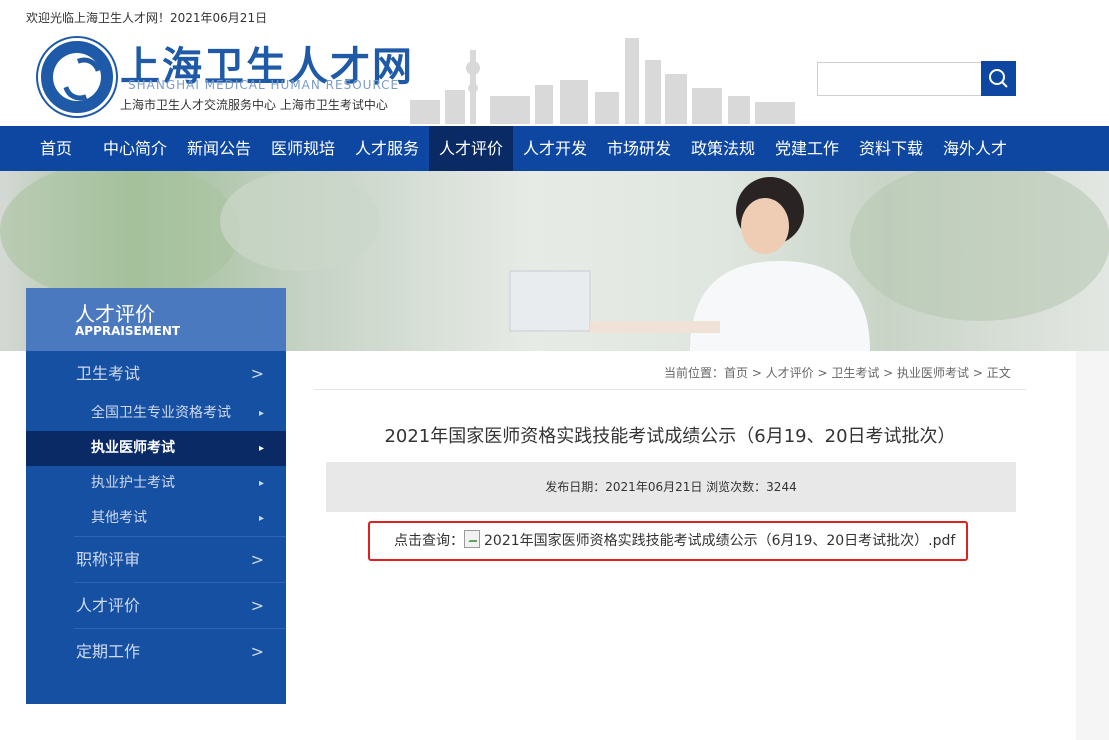 Image resolution: width=1109 pixels, height=740 pixels. What do you see at coordinates (254, 105) in the screenshot?
I see `site-subtitle: 上海市卫生人才交流服务中心 上海市卫生考试中心` at bounding box center [254, 105].